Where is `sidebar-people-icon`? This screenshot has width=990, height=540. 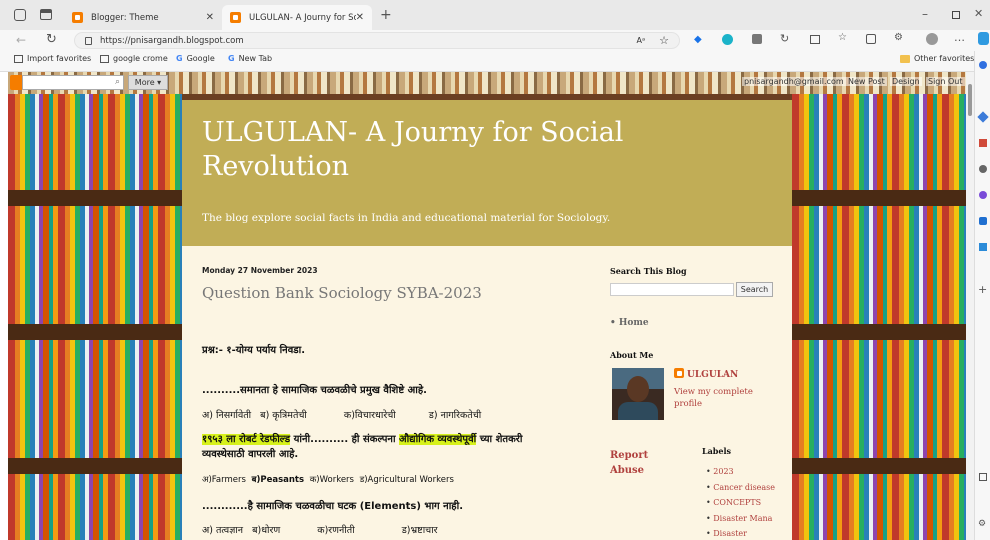 sidebar-people-icon is located at coordinates (983, 169).